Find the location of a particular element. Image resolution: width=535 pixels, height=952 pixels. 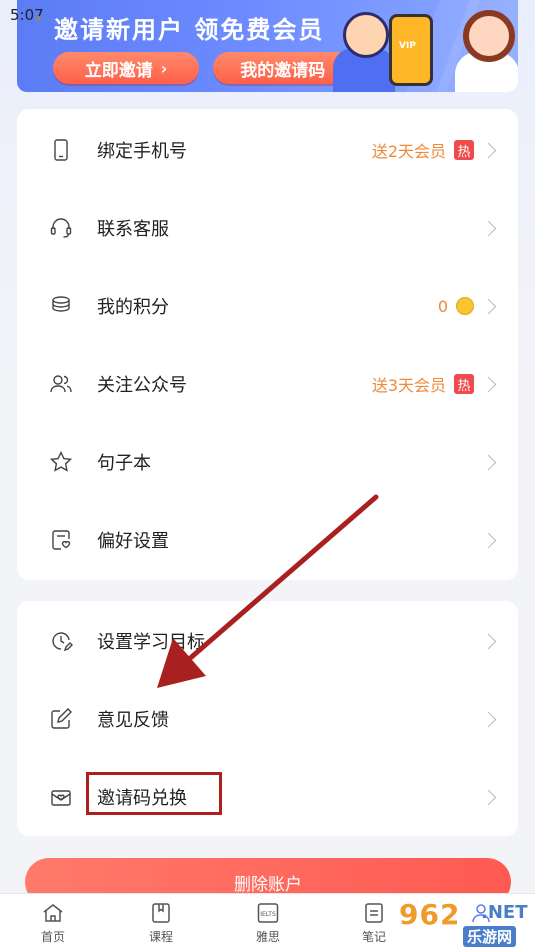

status-notification-dot is located at coordinates (38, 18).